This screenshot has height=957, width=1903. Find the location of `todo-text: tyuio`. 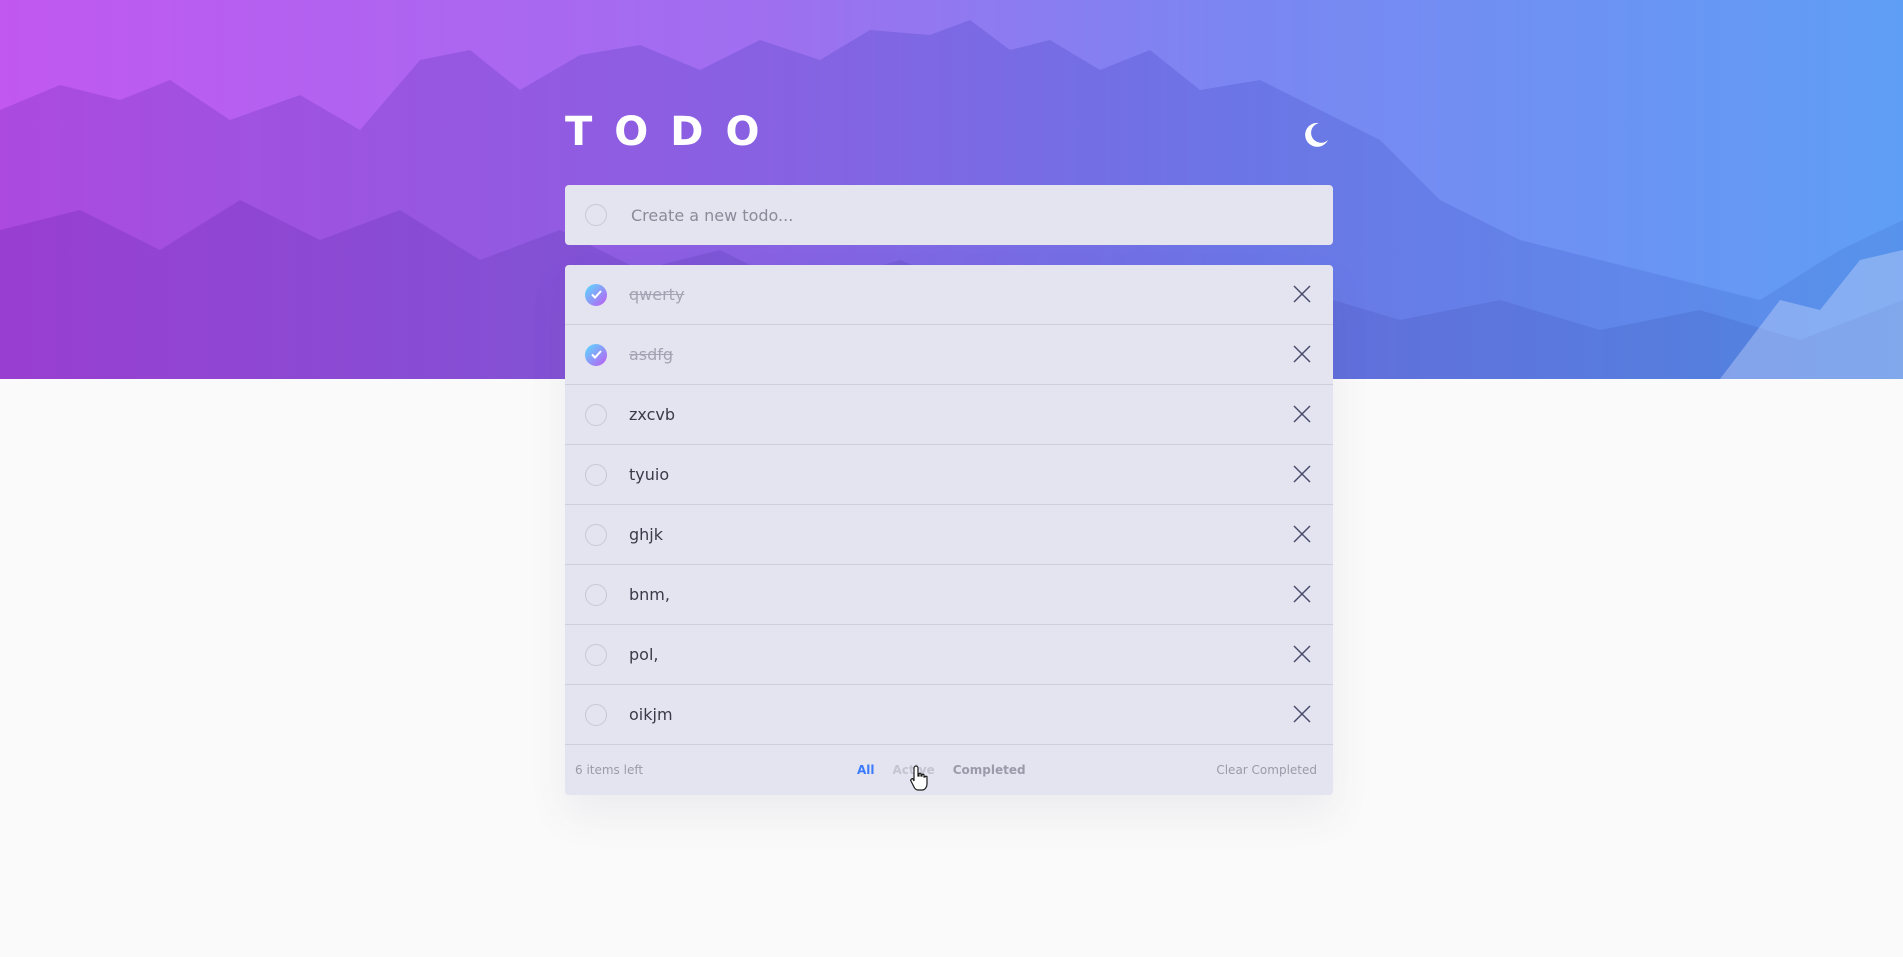

todo-text: tyuio is located at coordinates (649, 474).